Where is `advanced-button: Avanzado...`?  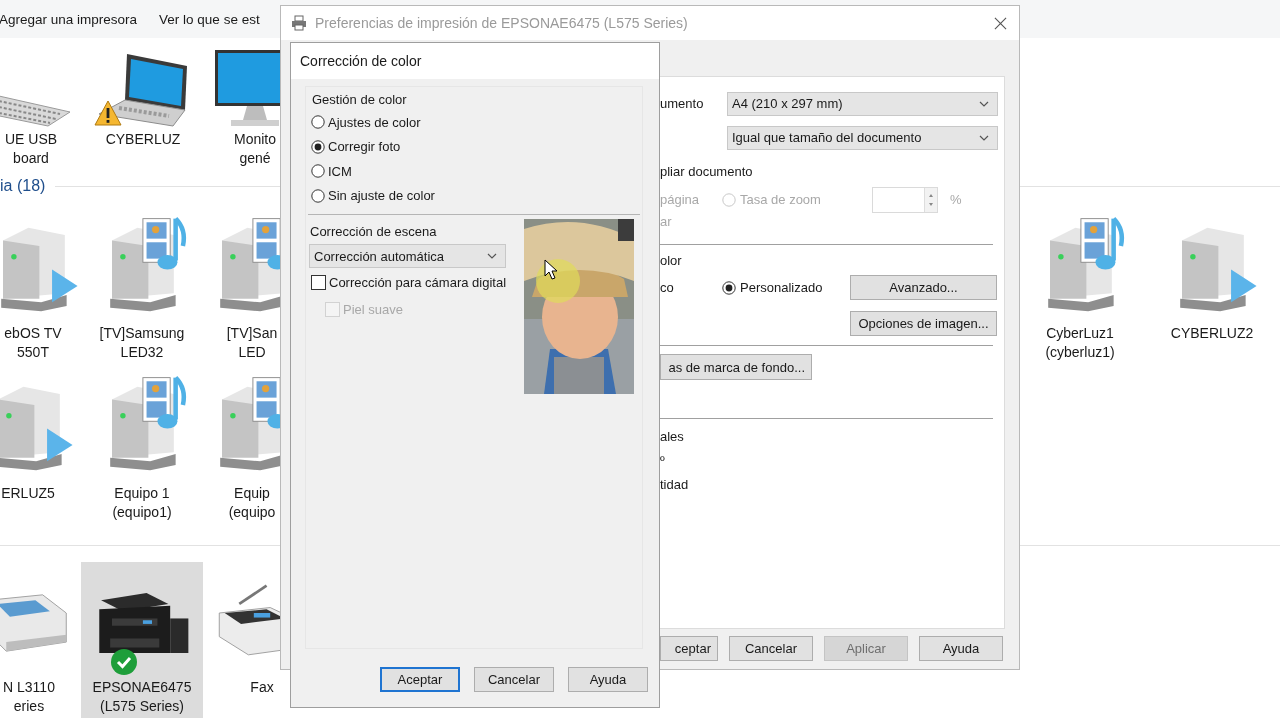
advanced-button: Avanzado... is located at coordinates (923, 287).